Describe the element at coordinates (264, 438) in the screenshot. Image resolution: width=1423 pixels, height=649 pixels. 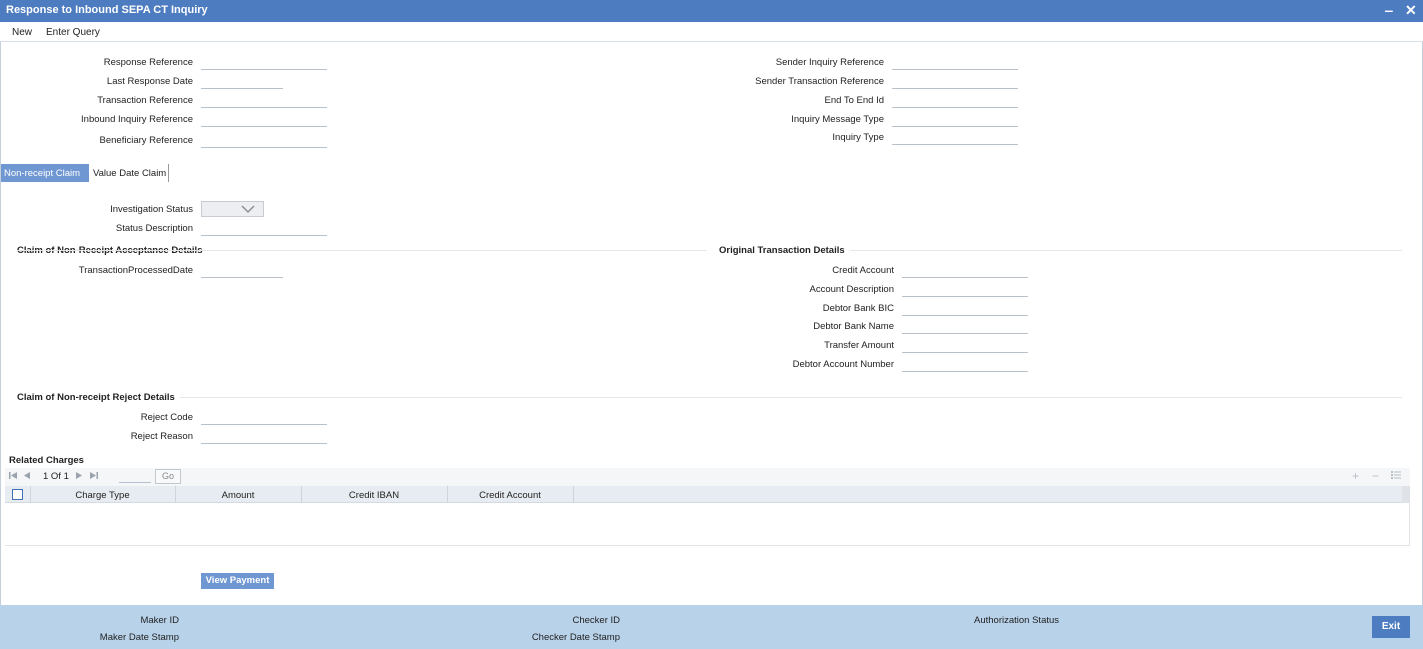
I see `reject-reason-field` at that location.